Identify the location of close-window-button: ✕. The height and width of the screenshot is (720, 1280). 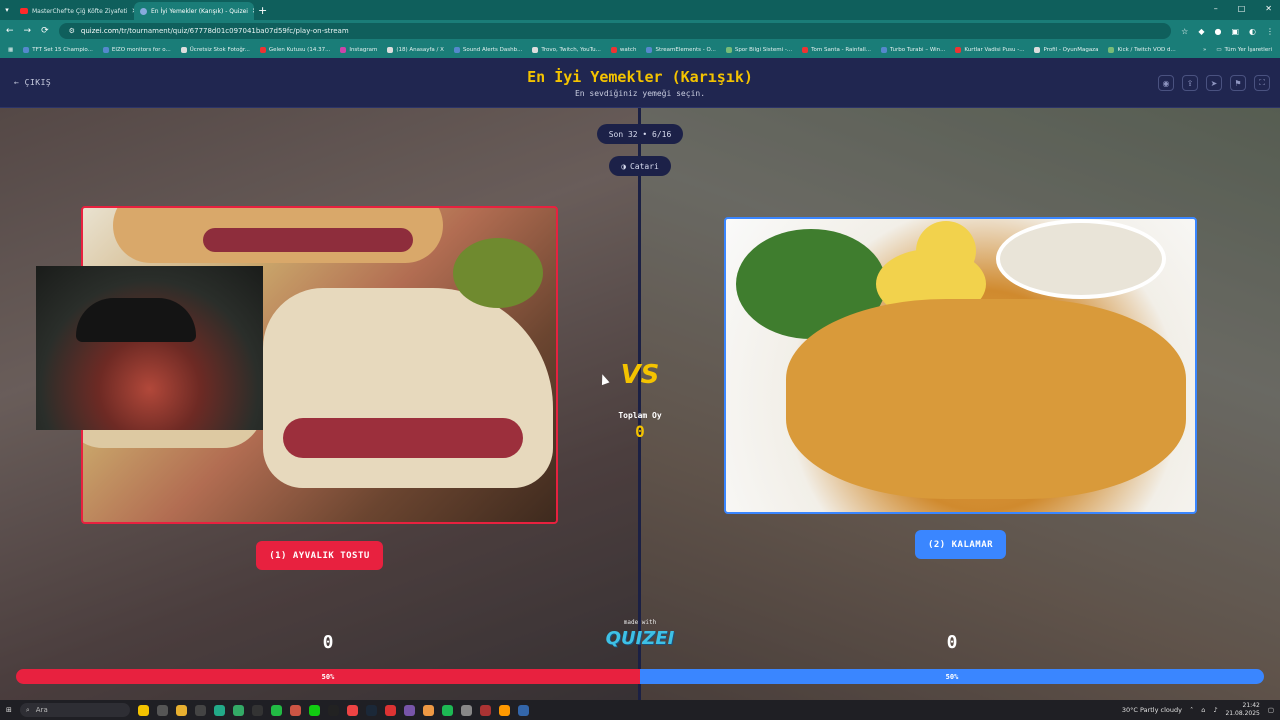
(1268, 8).